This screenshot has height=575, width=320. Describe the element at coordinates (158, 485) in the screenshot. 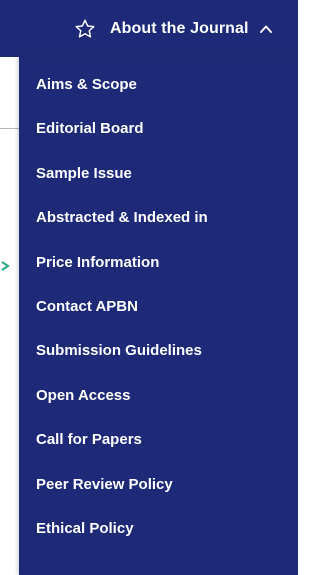

I see `menu-item-peer-review-policy: Peer Review Policy` at that location.